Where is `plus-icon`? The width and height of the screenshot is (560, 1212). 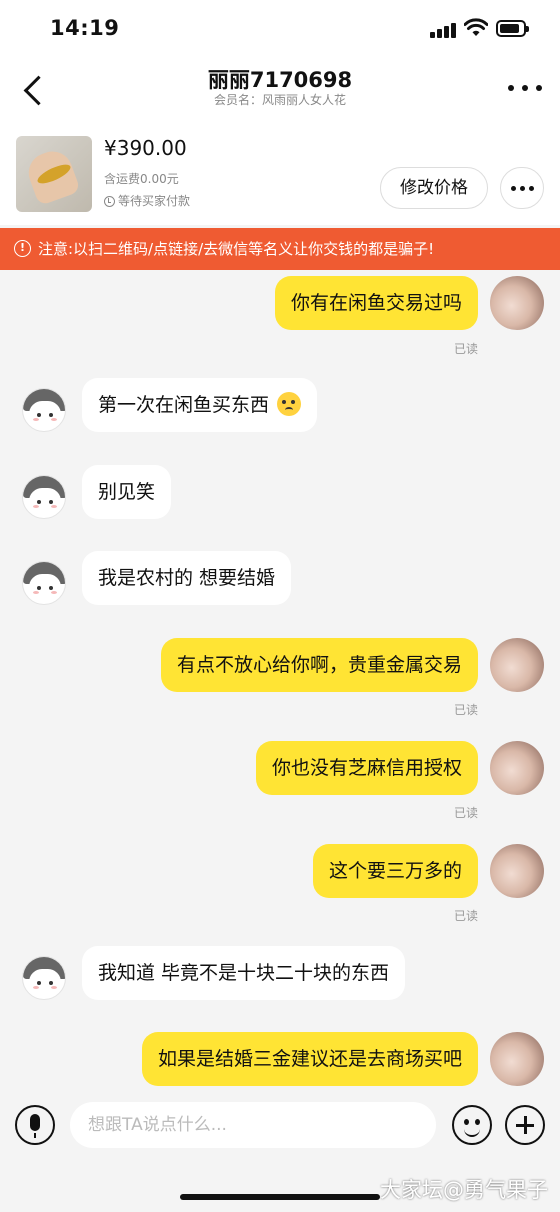
plus-icon is located at coordinates (525, 1125).